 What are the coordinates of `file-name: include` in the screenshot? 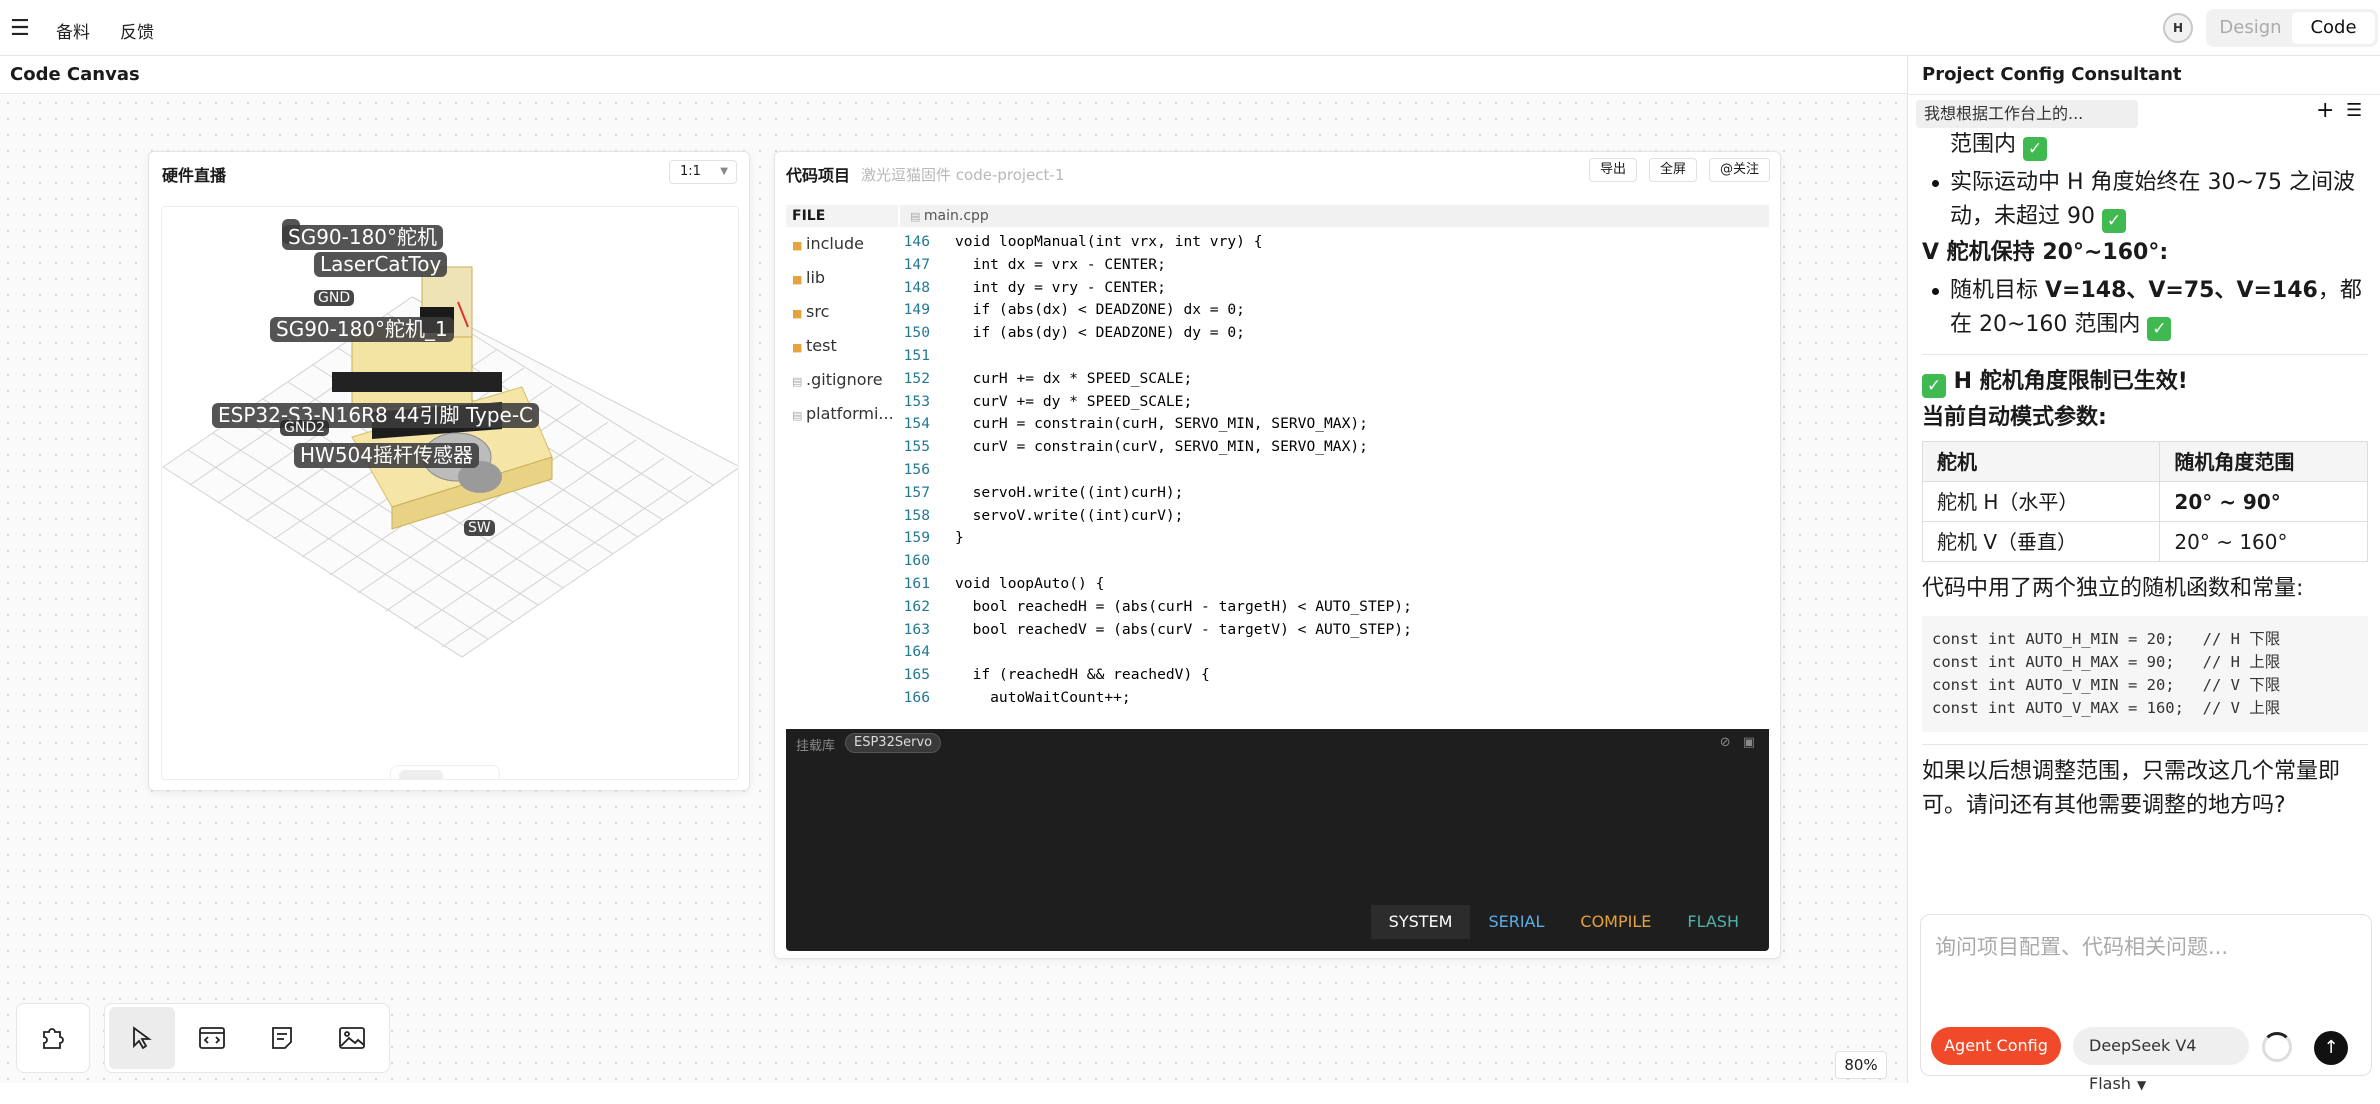 It's located at (835, 243).